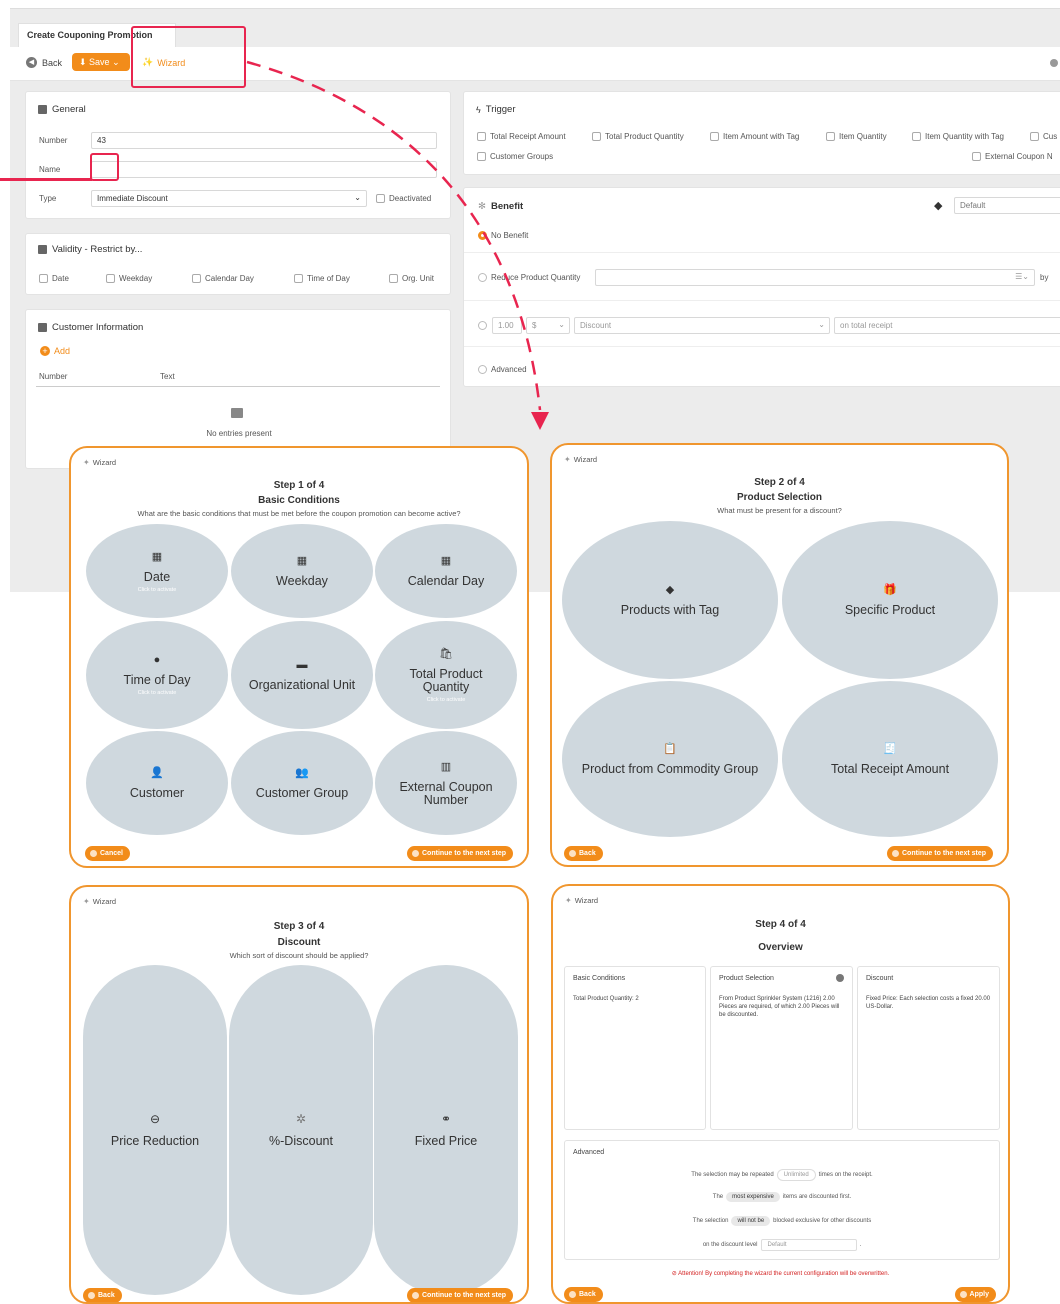  Describe the element at coordinates (93, 853) in the screenshot. I see `cancel-icon` at that location.